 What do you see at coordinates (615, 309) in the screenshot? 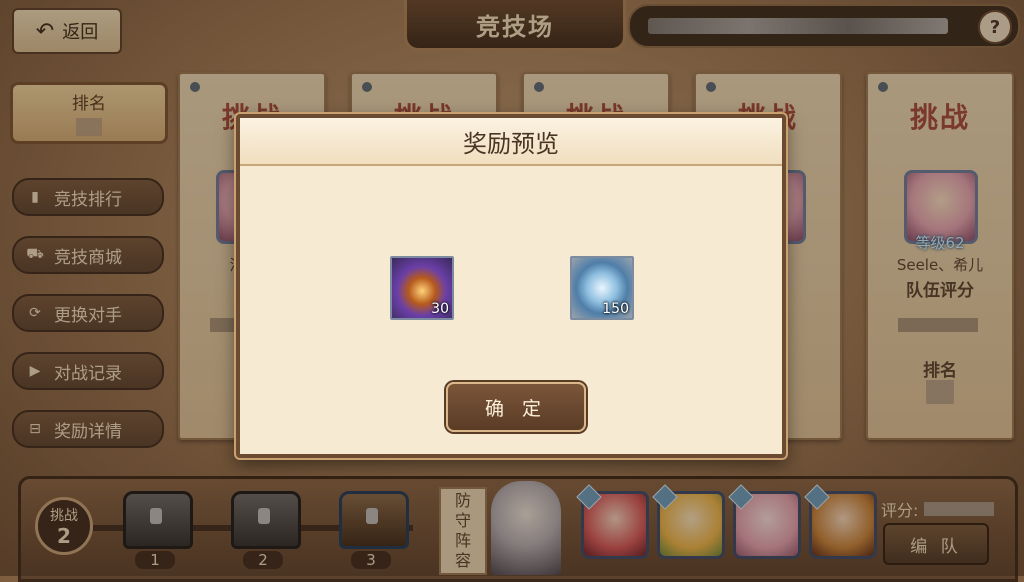
I see `reward-quantity: 150` at bounding box center [615, 309].